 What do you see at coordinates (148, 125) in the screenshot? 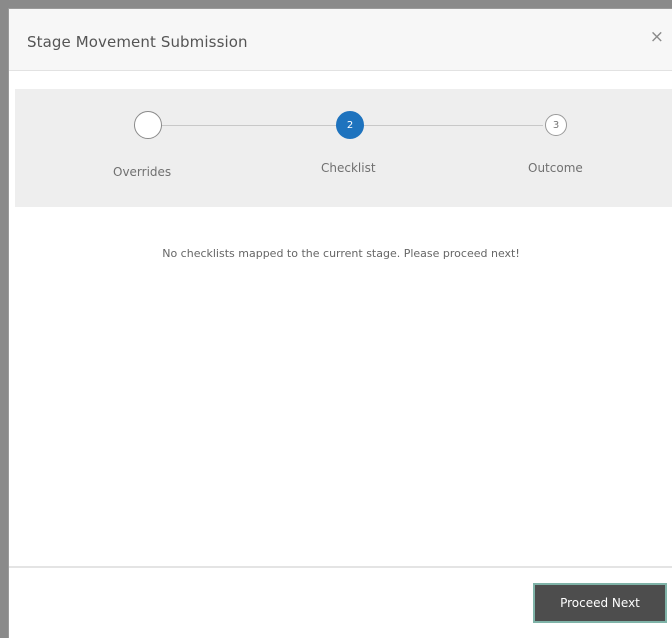
I see `step-overrides-circle` at bounding box center [148, 125].